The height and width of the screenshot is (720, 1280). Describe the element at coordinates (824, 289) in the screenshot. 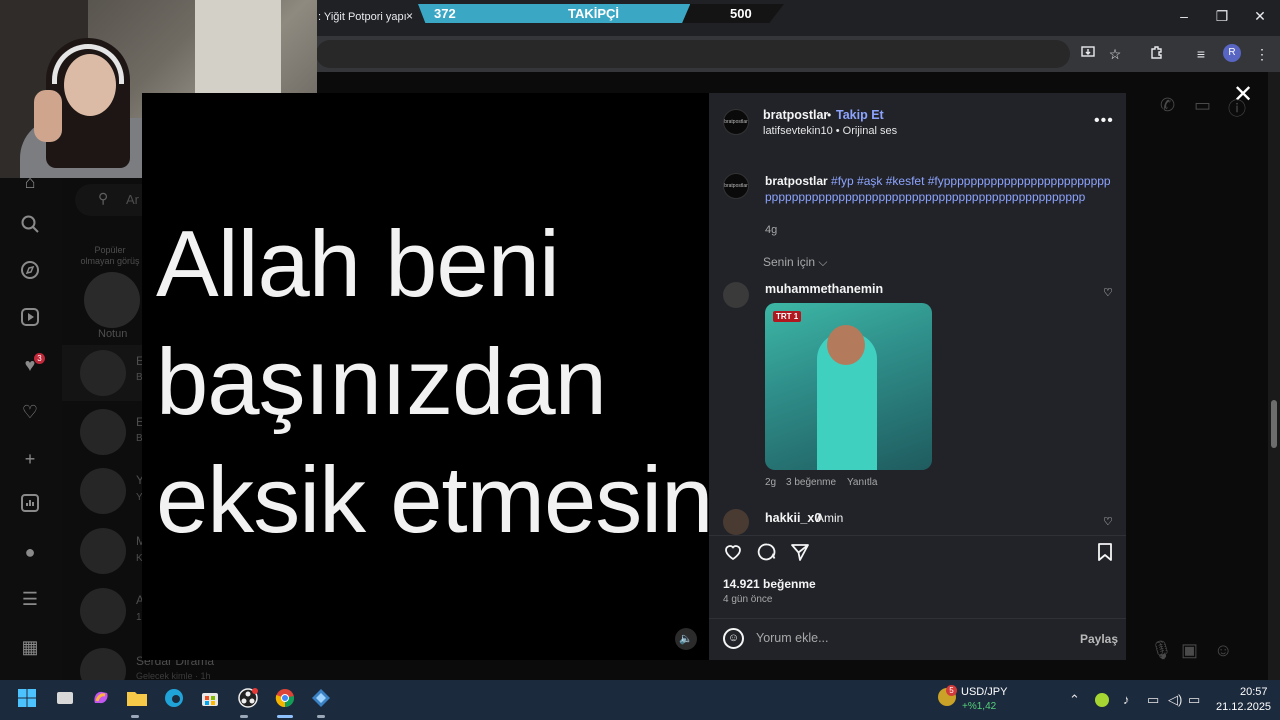

I see `commenter-username: muhammethanemin` at that location.